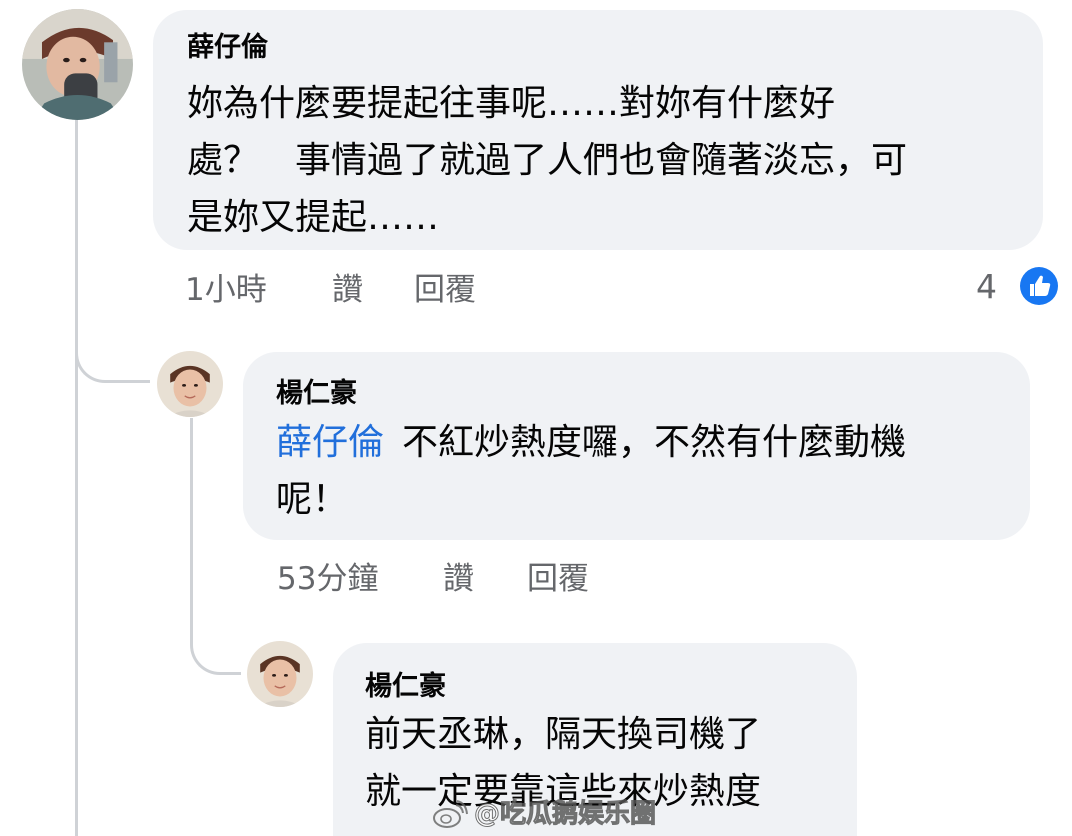 This screenshot has width=1072, height=836. I want to click on reaction-summary: 4, so click(1021, 286).